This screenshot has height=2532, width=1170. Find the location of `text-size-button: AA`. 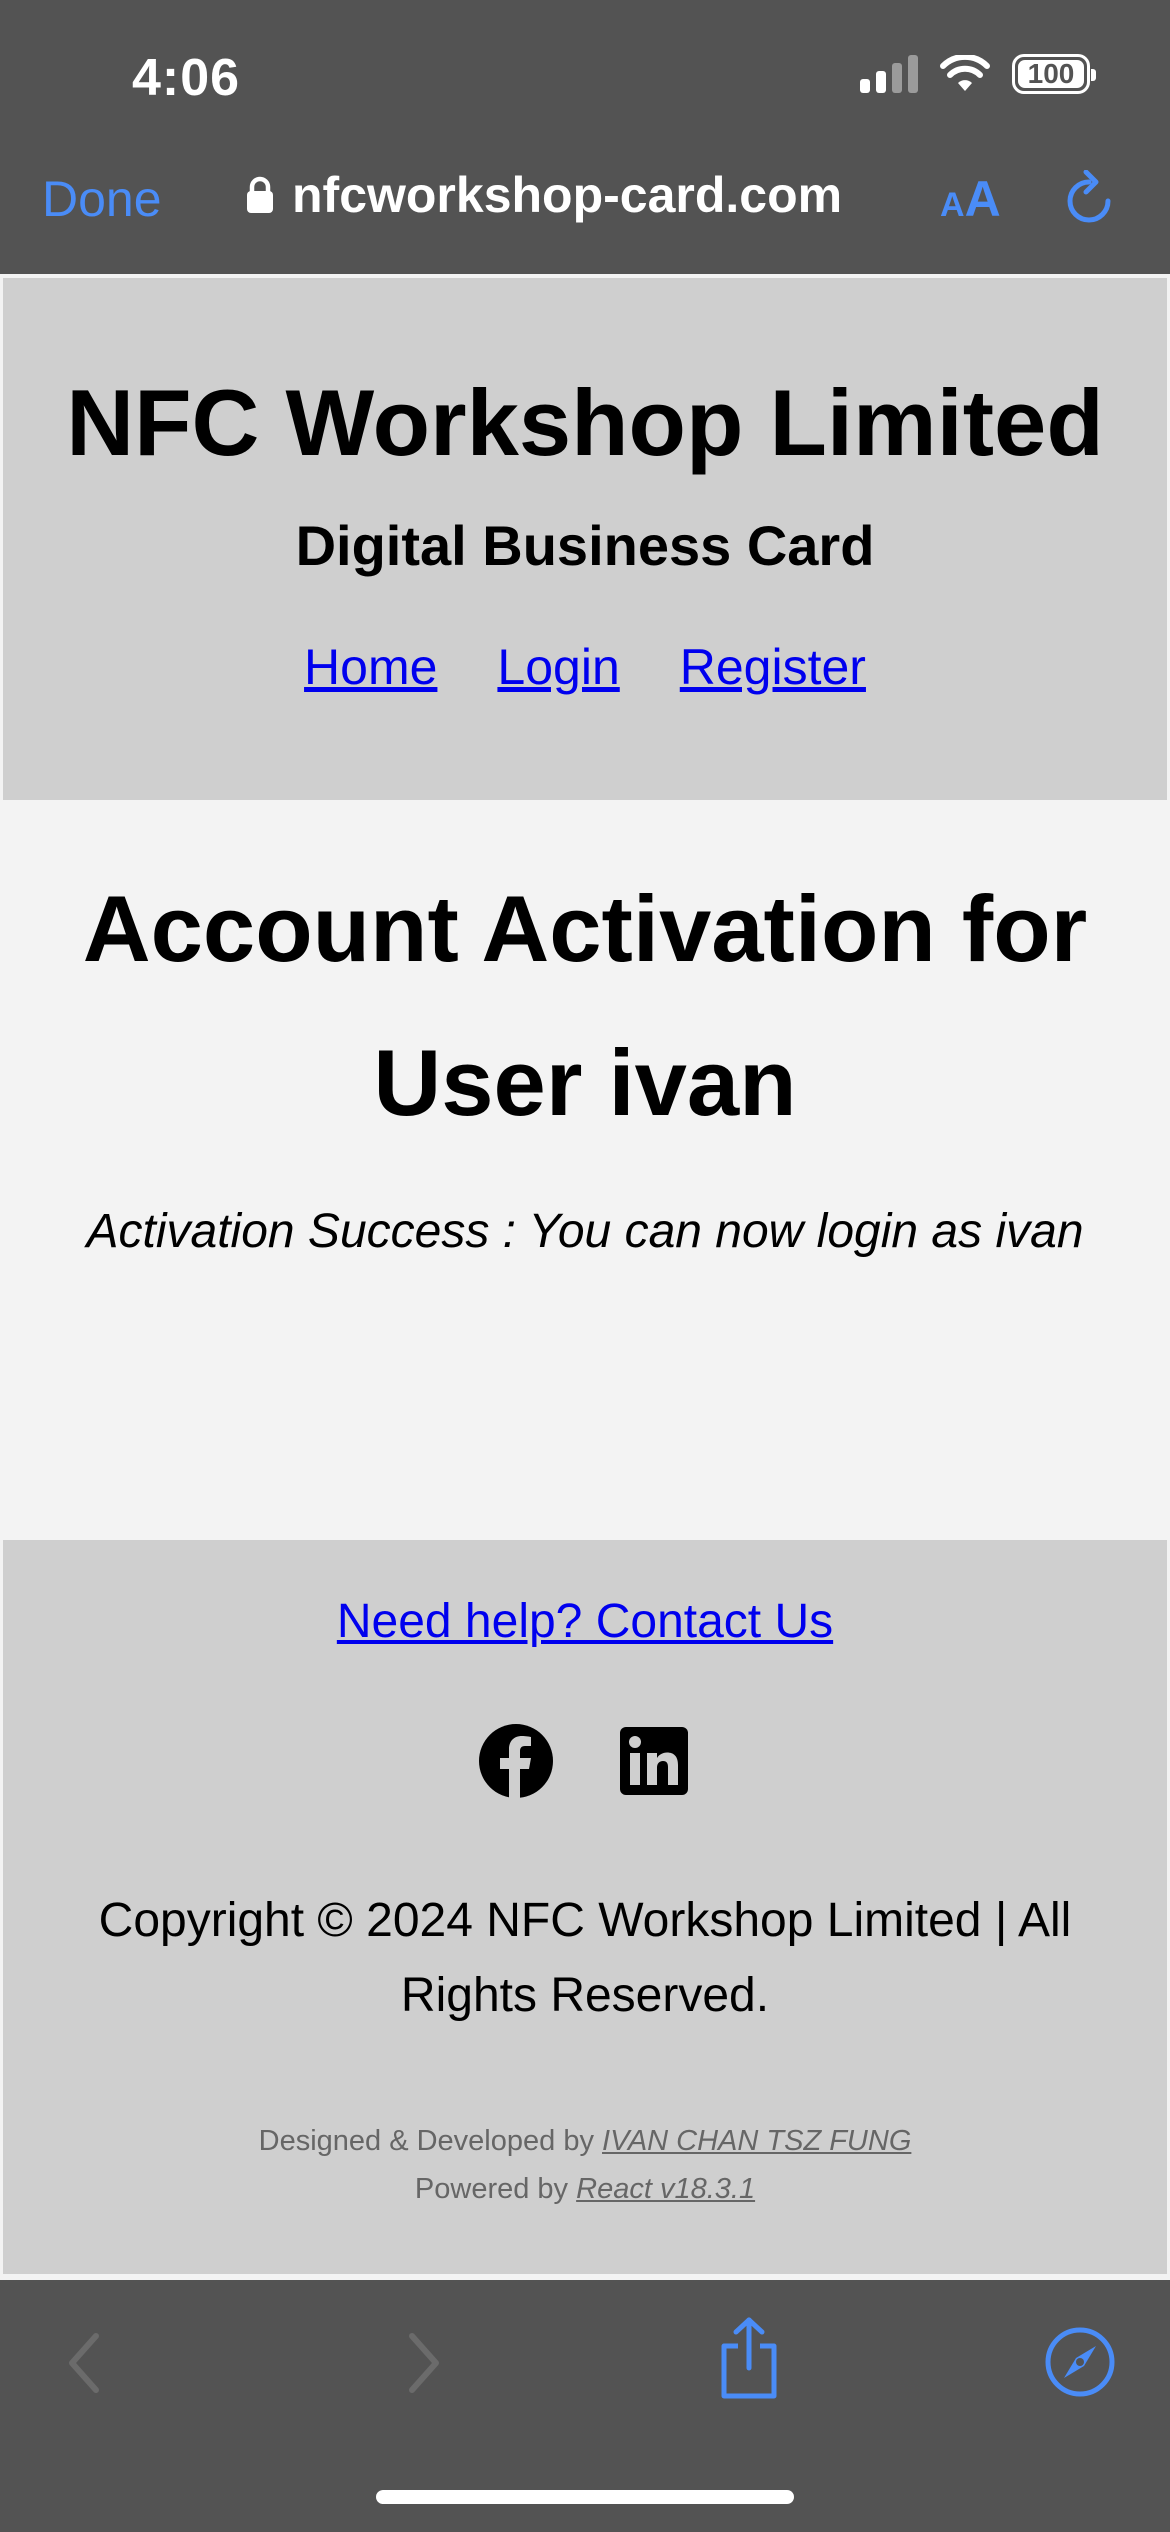

text-size-button: AA is located at coordinates (970, 199).